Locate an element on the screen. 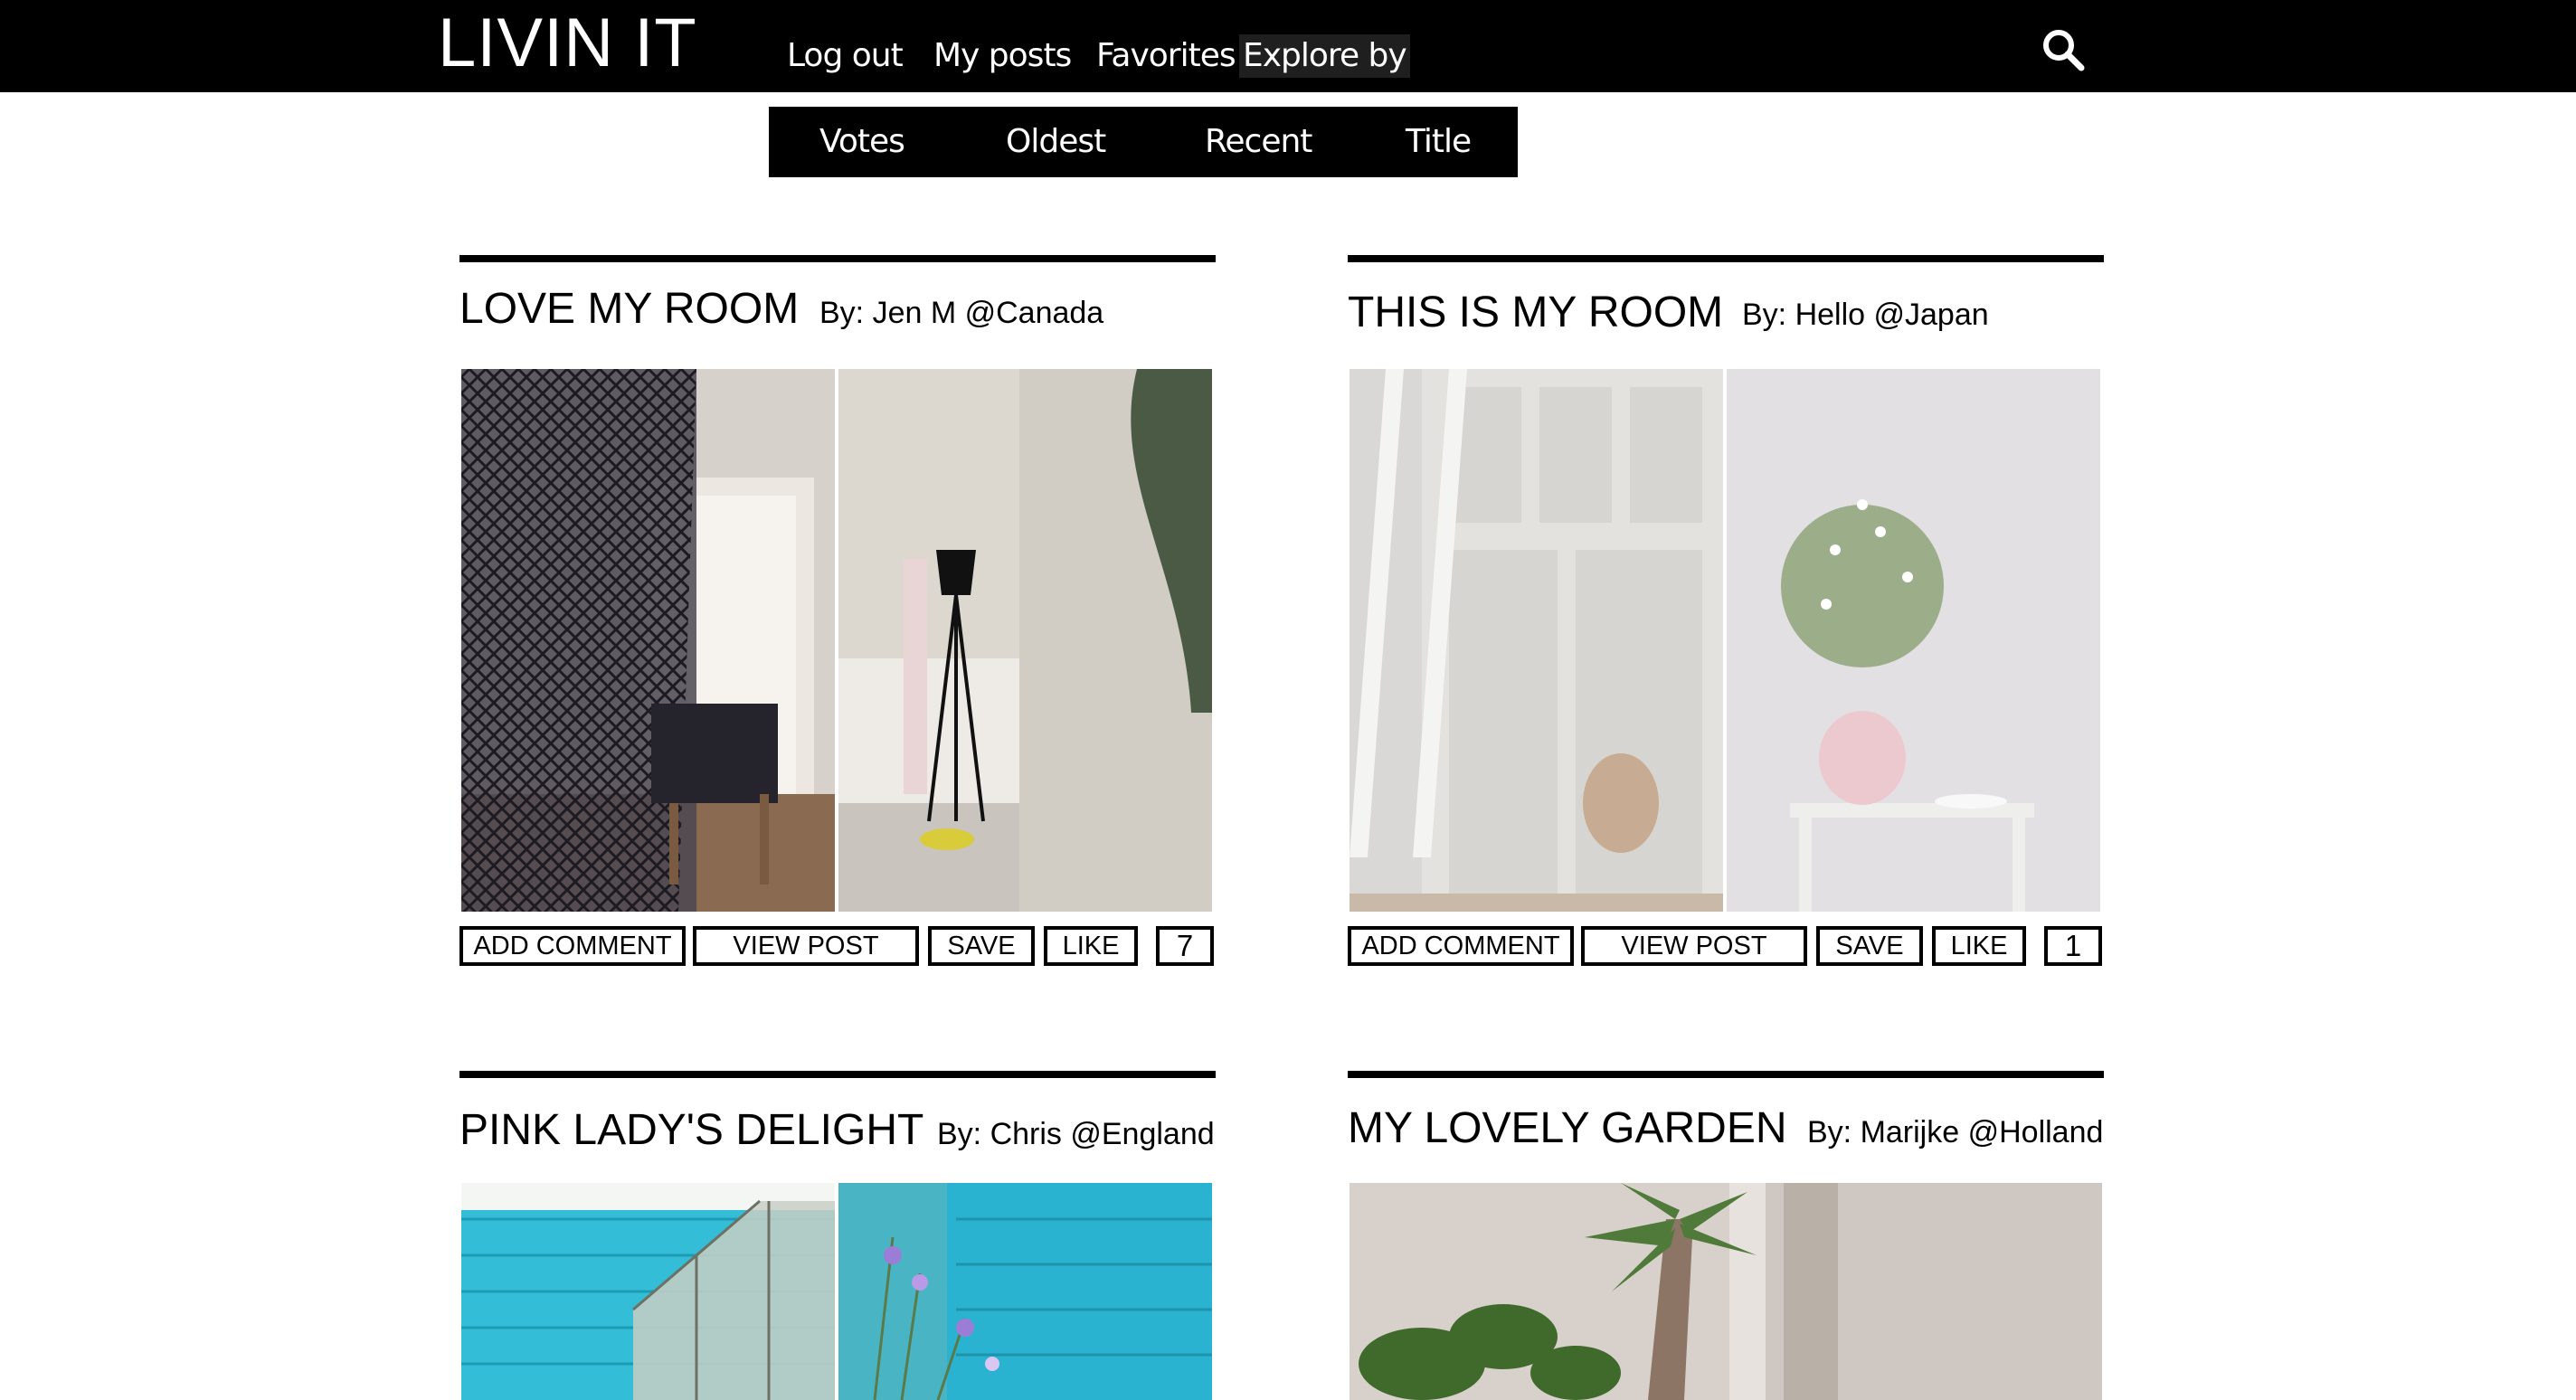 This screenshot has width=2576, height=1400. post-actions: ADD COMMENT VIEW POST SAVE LIKE 1 is located at coordinates (1726, 946).